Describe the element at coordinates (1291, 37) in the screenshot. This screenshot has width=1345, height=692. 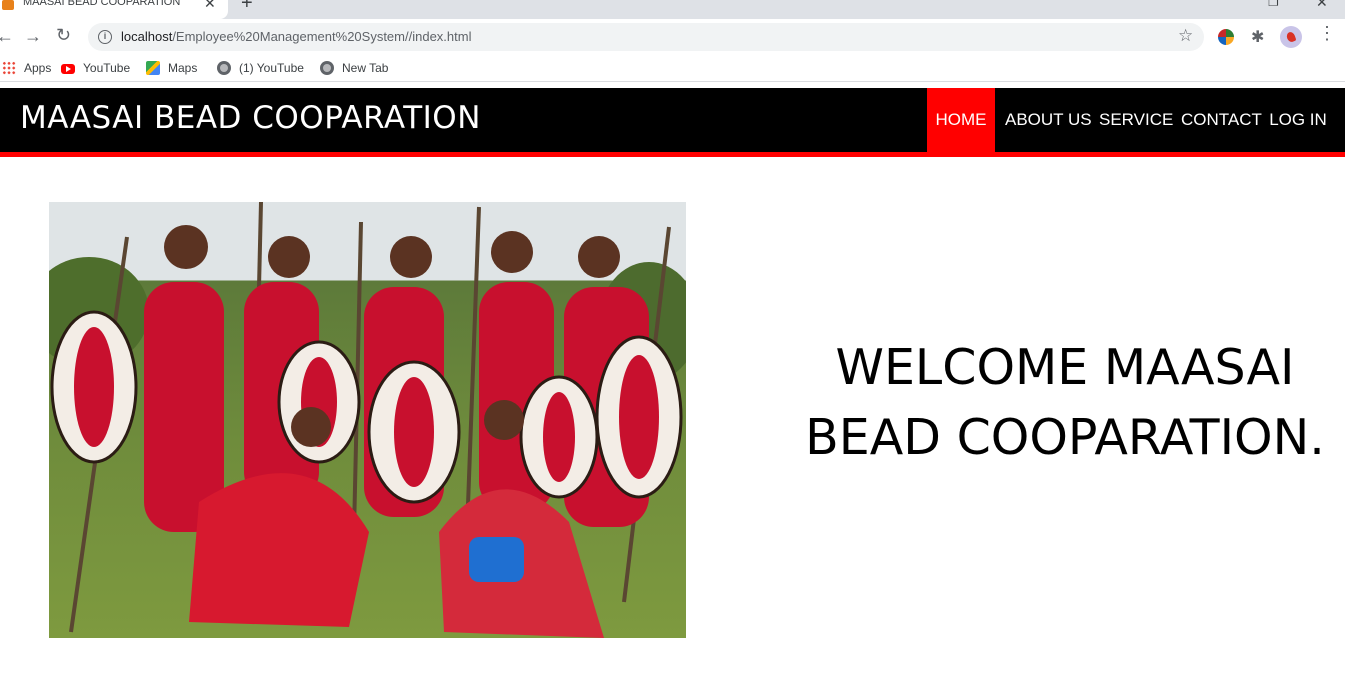
I see `profile-avatar` at that location.